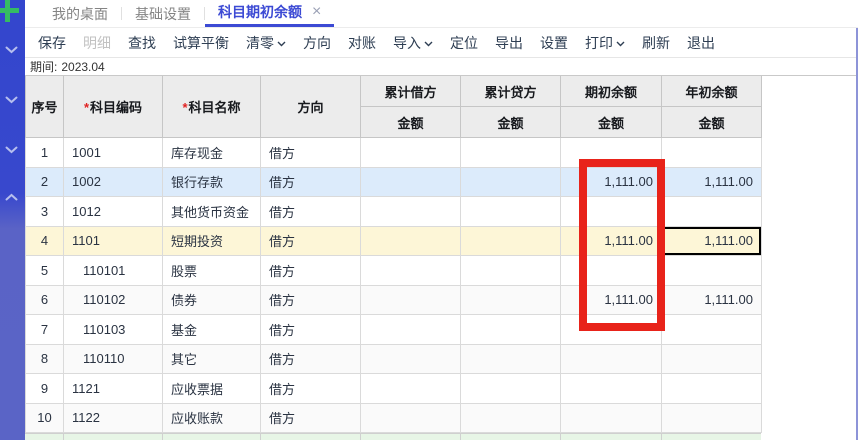  What do you see at coordinates (113, 152) in the screenshot?
I see `cell-account-code: 1001` at bounding box center [113, 152].